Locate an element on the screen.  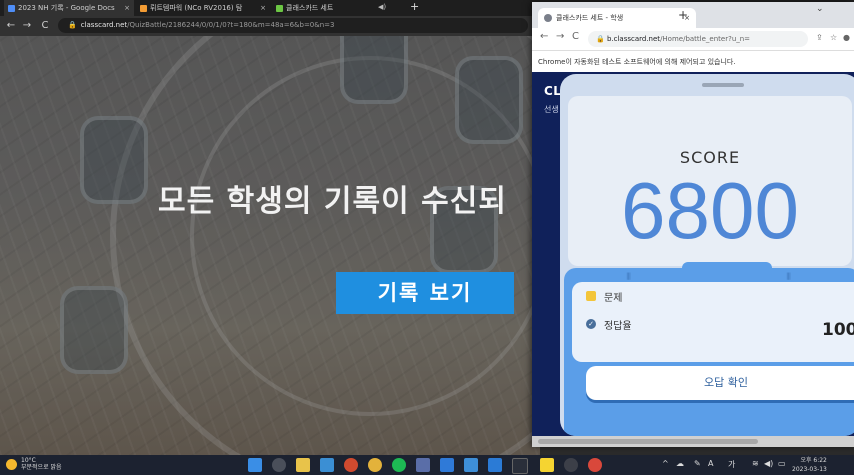
pen-icon: ✎ is located at coordinates (697, 463).